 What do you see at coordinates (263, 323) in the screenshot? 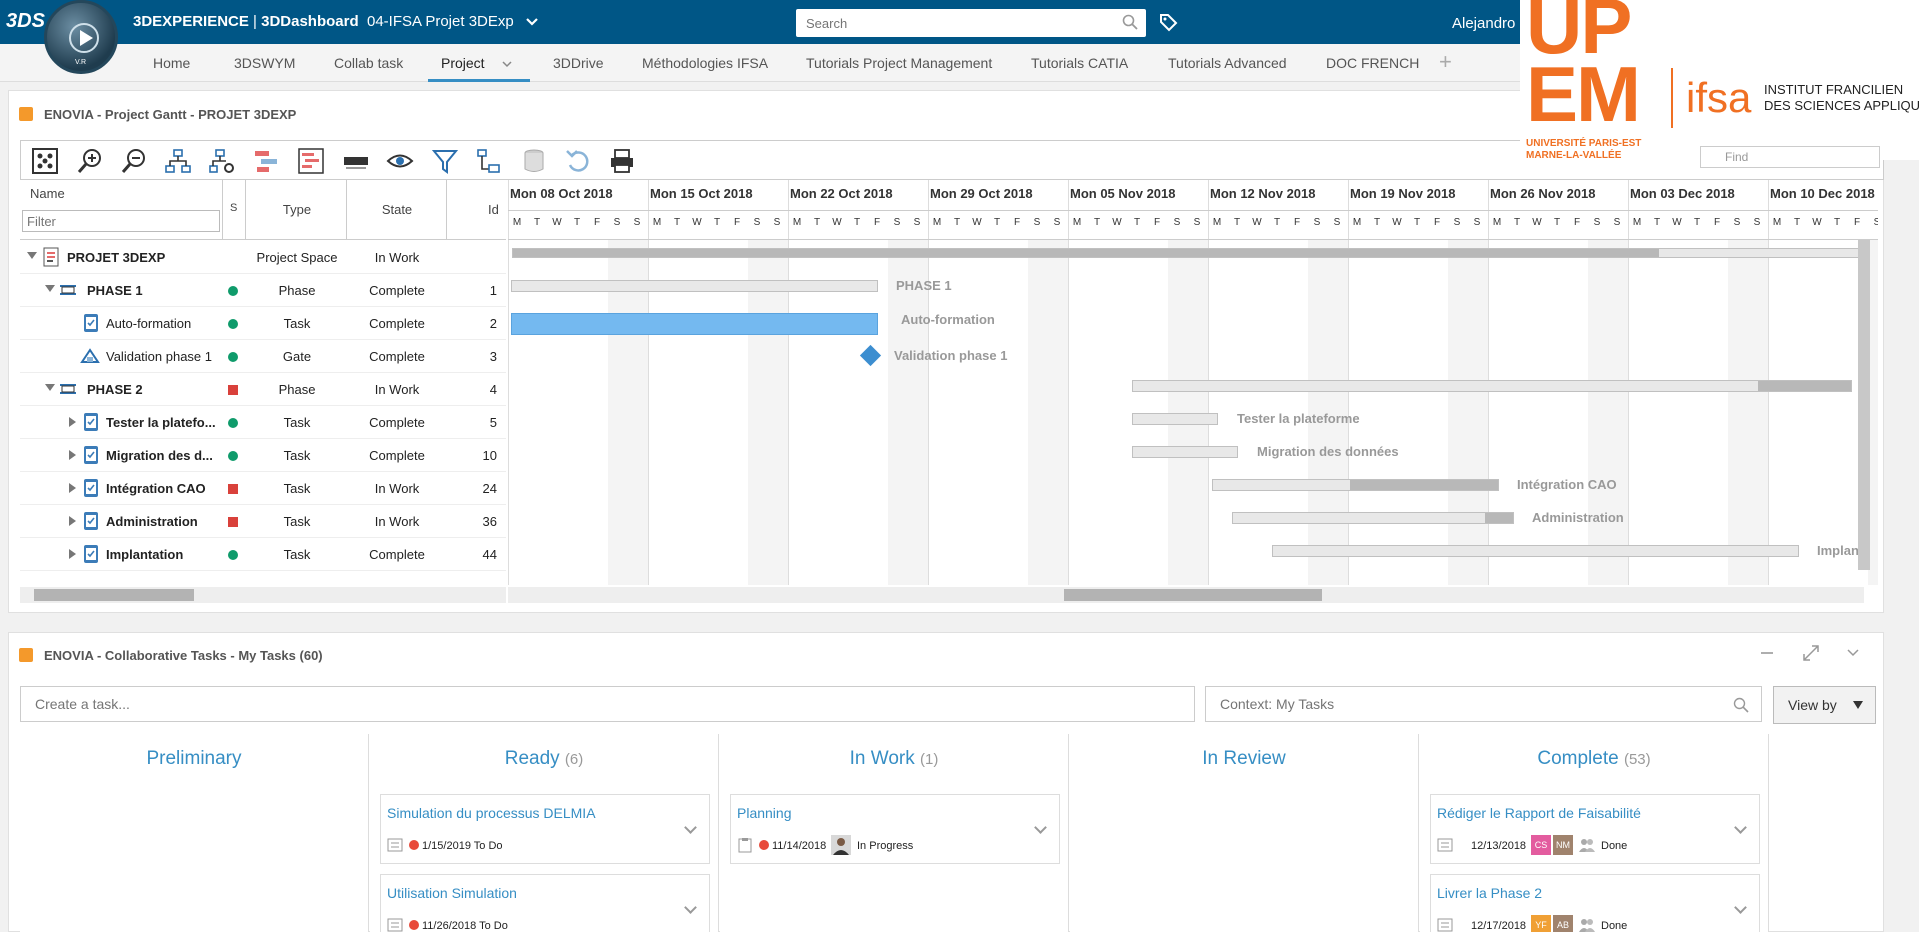
I see `table-row: Auto-formation Task Complete 2` at bounding box center [263, 323].